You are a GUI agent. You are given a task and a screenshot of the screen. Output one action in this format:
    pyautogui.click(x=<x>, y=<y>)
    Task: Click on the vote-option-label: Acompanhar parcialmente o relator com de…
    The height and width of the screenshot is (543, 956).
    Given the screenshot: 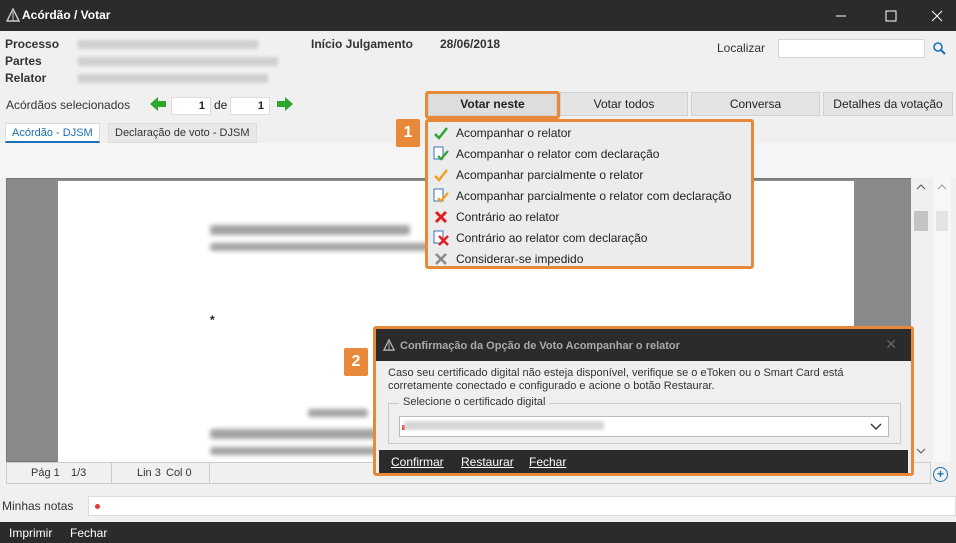 What is the action you would take?
    pyautogui.click(x=594, y=196)
    